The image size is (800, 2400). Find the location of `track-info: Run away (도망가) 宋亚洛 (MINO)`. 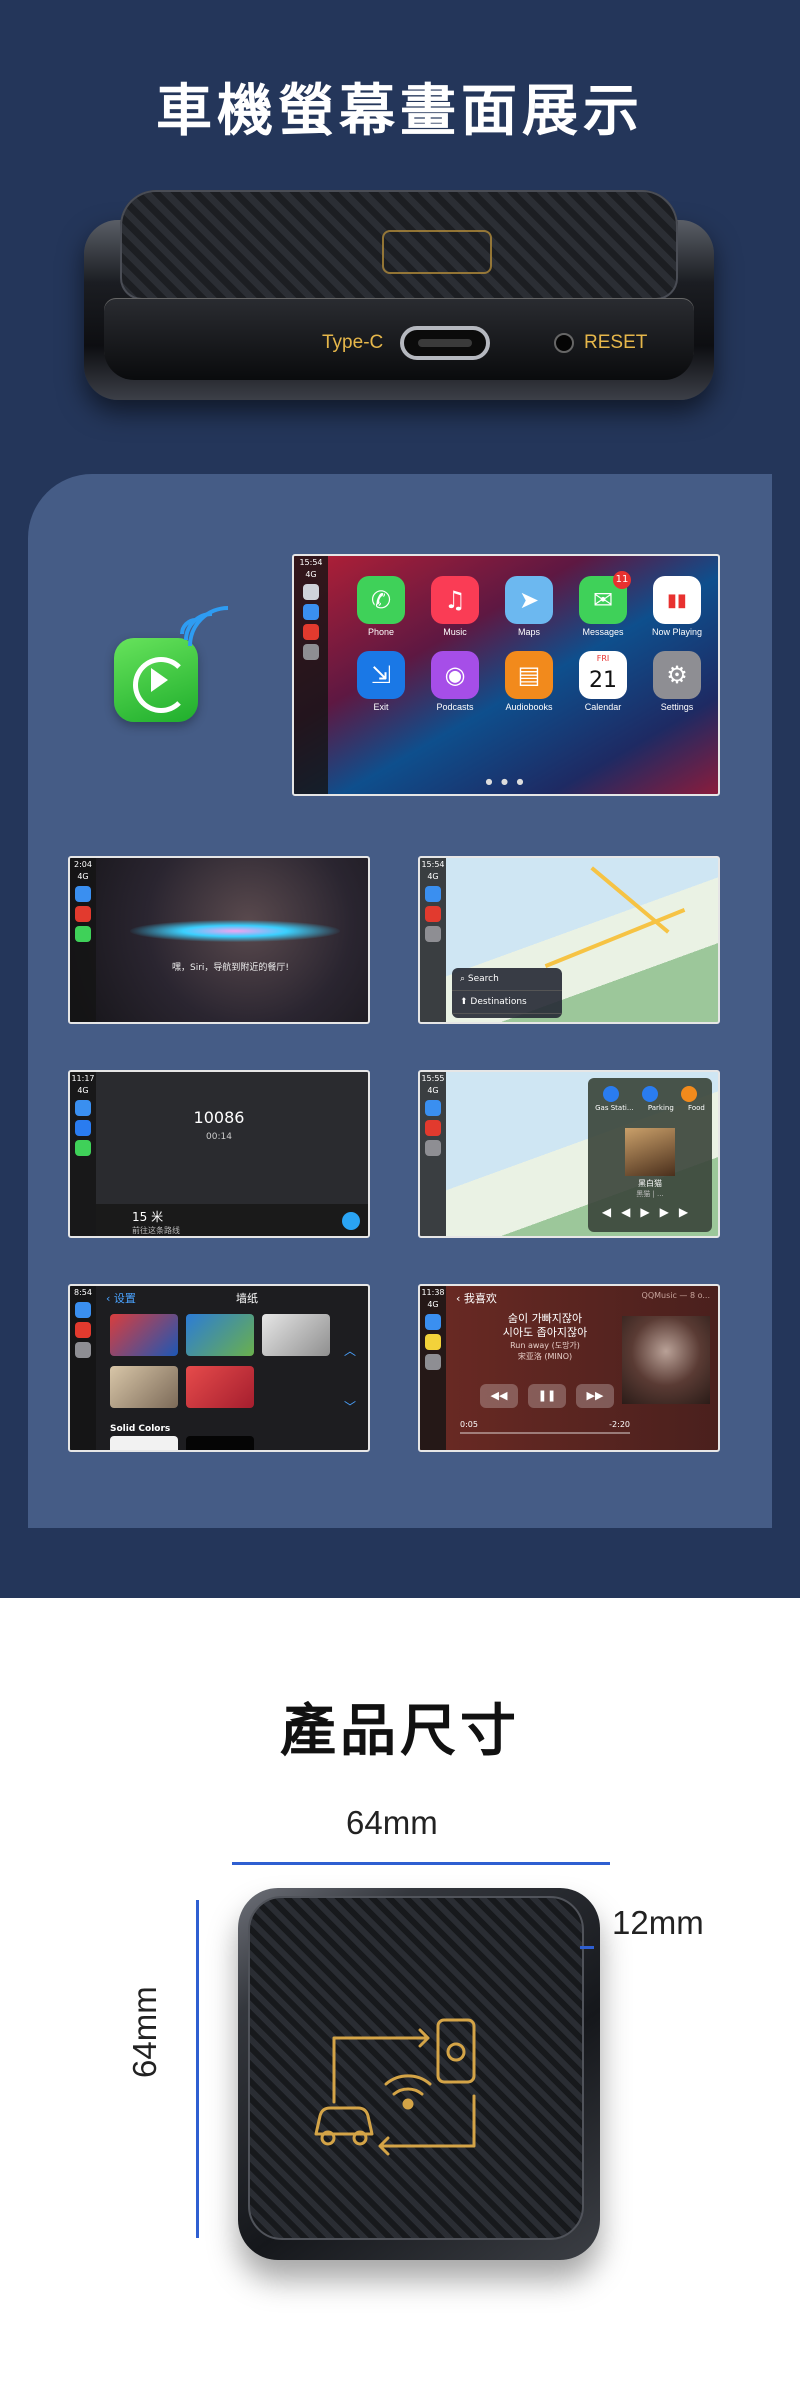

track-info: Run away (도망가) 宋亚洛 (MINO) is located at coordinates (545, 1351).